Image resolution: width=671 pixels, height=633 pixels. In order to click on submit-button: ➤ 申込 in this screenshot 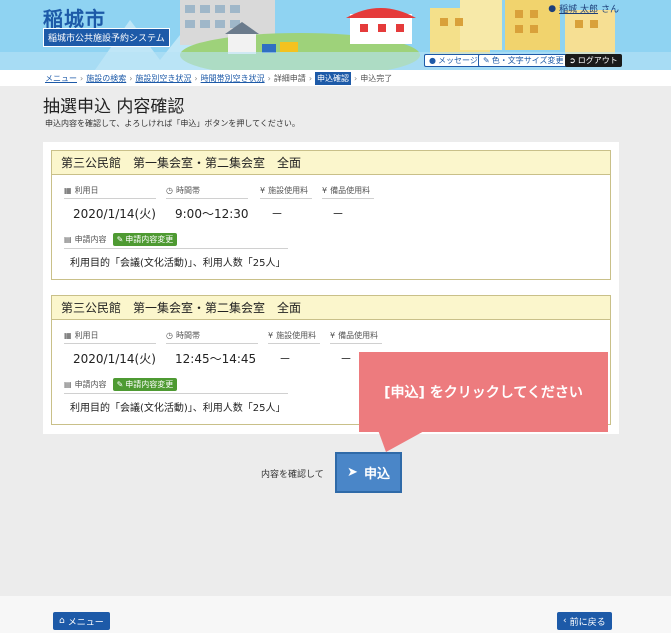, I will do `click(368, 472)`.